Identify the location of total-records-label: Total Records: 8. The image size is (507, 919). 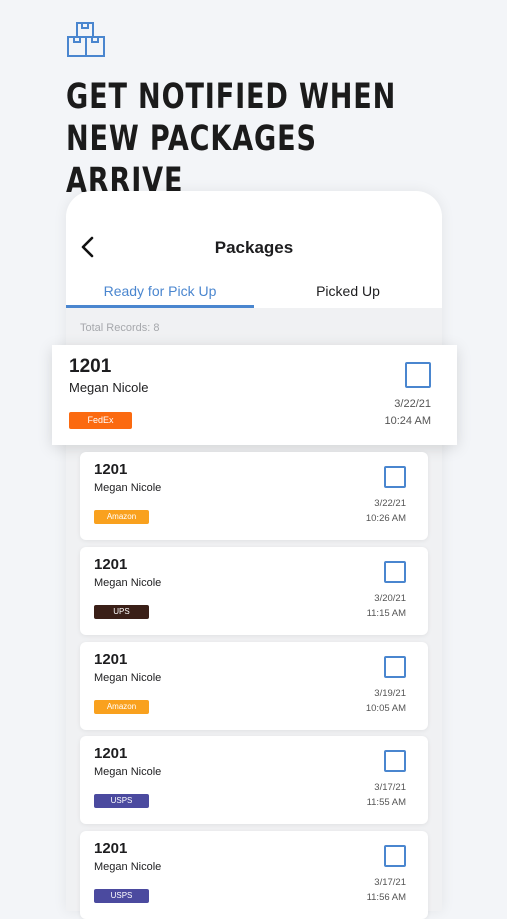
(120, 328).